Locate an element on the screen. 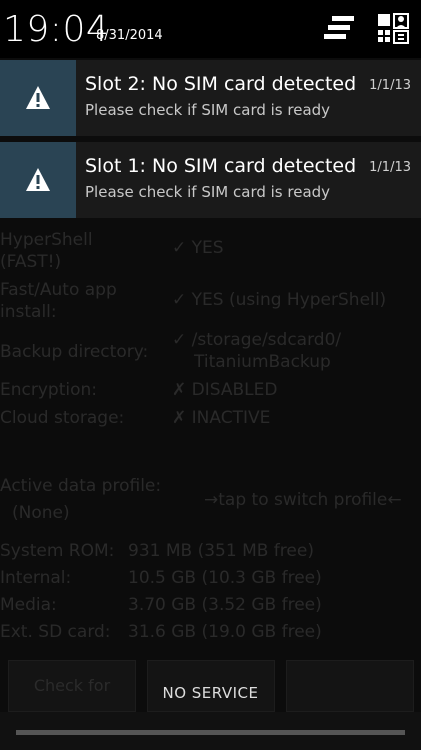 Image resolution: width=421 pixels, height=750 pixels. notification-title: Slot 1: No SIM card detected is located at coordinates (221, 166).